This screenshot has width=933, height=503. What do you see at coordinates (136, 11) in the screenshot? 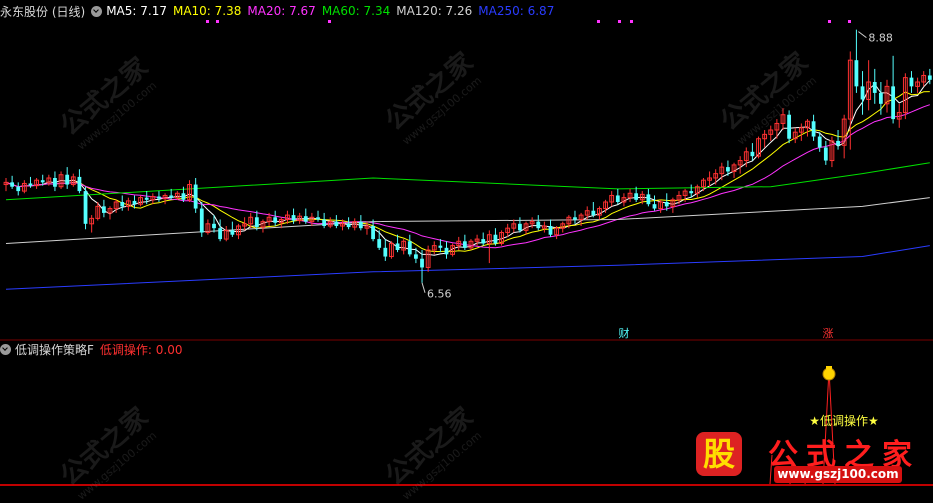
I see `ma5-label: MA5: 7.17` at bounding box center [136, 11].